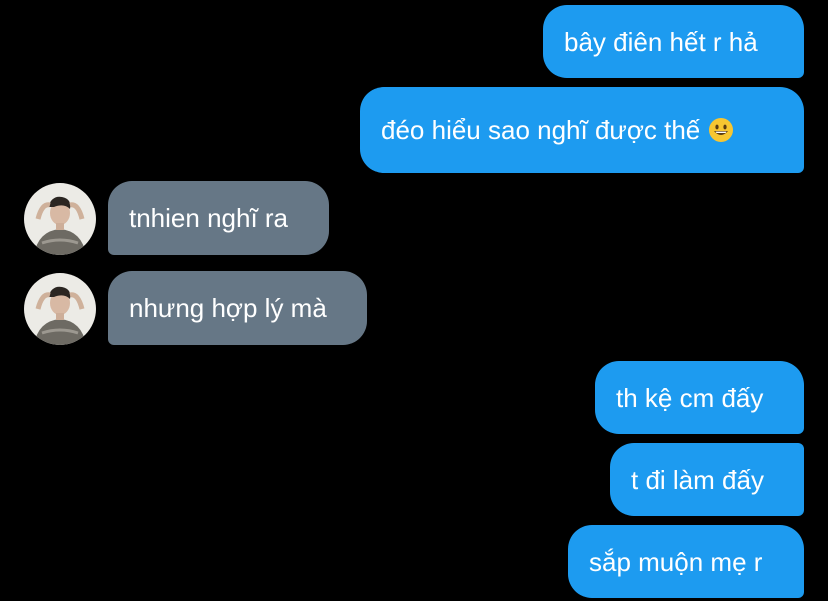  I want to click on message-bubble-outgoing: t đi làm đấy, so click(707, 479).